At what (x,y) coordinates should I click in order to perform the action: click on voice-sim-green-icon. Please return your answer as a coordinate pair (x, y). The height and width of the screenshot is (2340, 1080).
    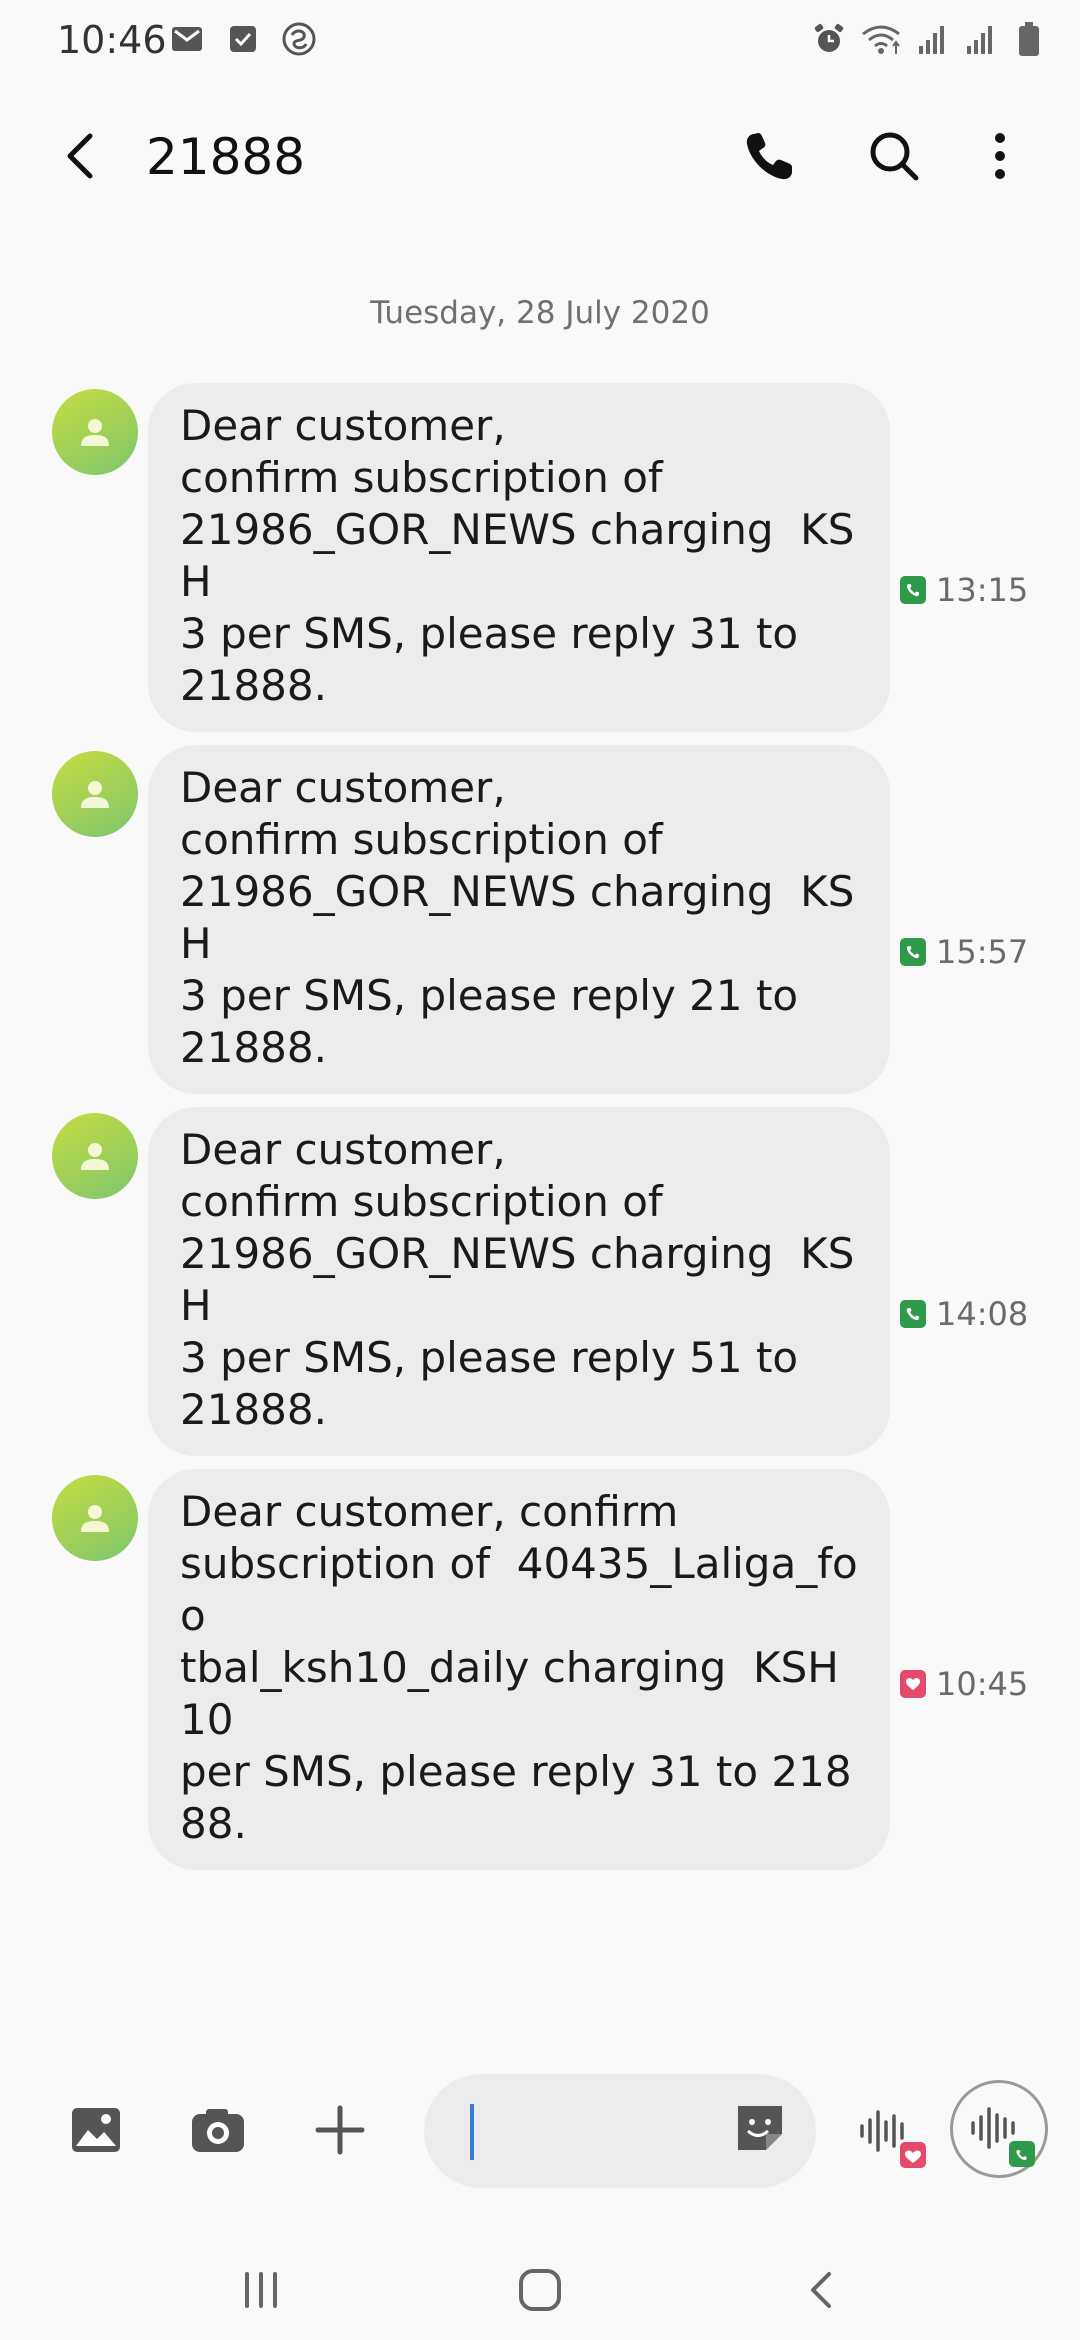
    Looking at the image, I should click on (1003, 2137).